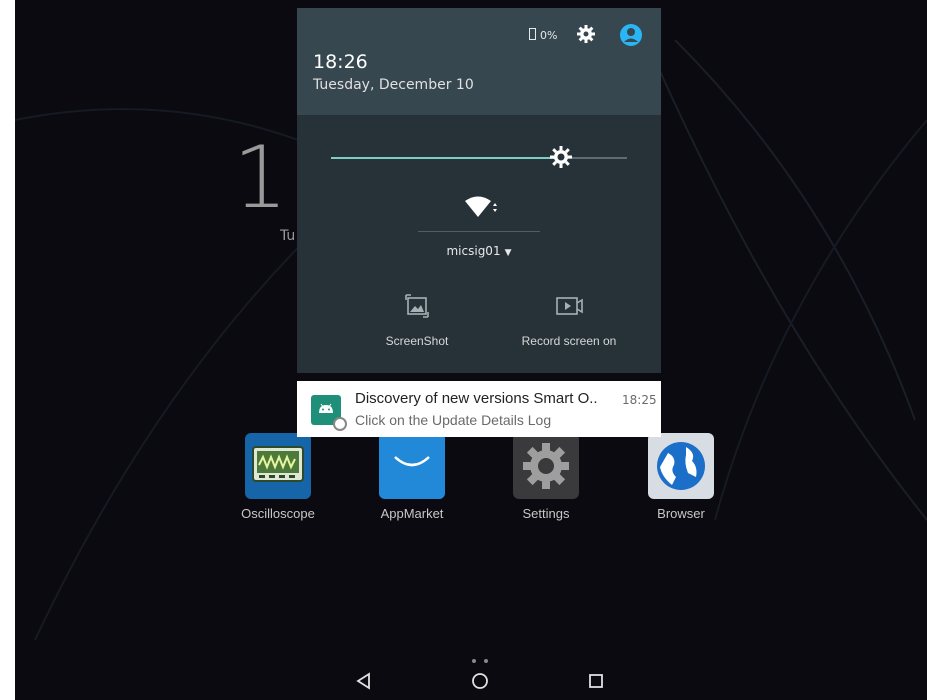  I want to click on app-appmarket: AppMarket, so click(412, 477).